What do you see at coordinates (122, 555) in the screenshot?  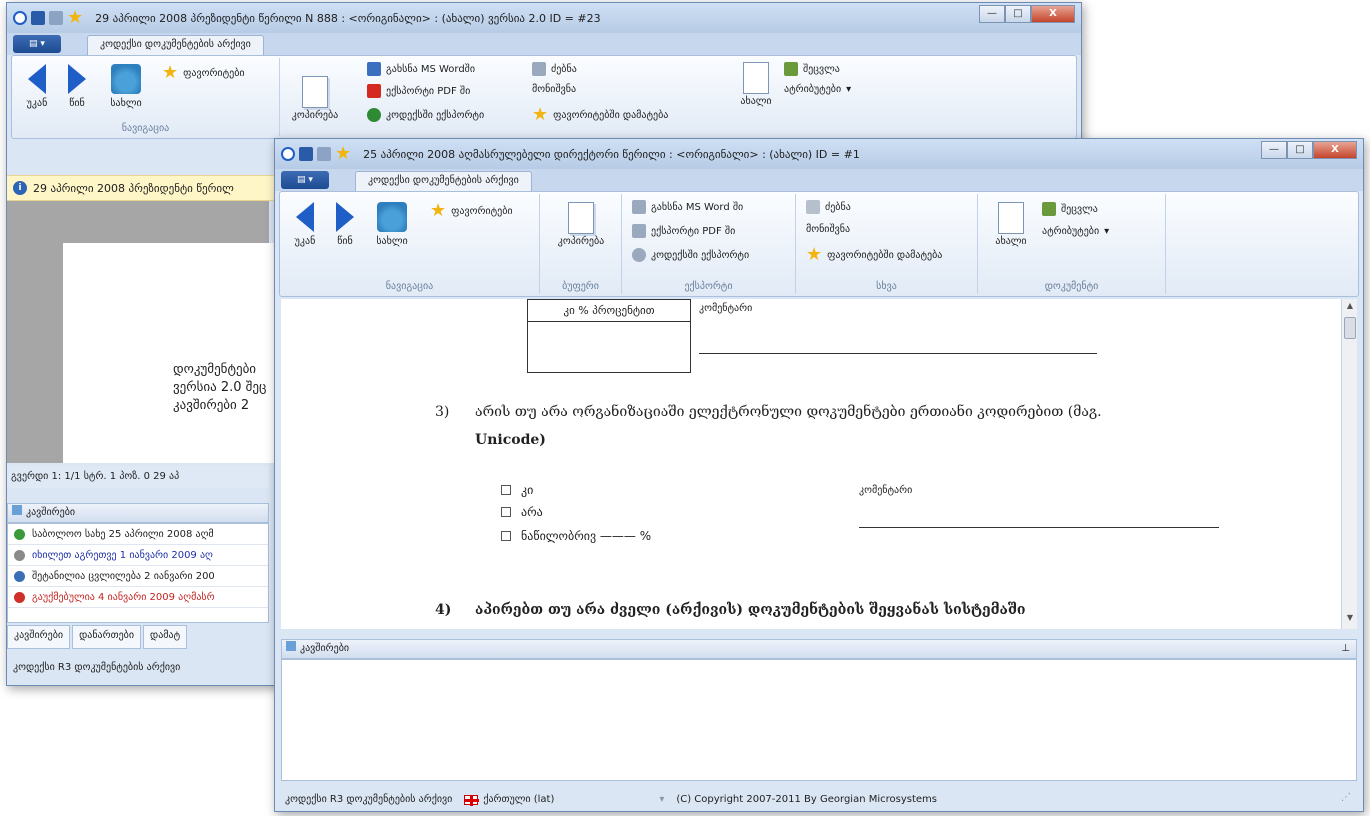 I see `link-text: იხილეთ აგრეთვე 1 იანვარი 2009 აღ` at bounding box center [122, 555].